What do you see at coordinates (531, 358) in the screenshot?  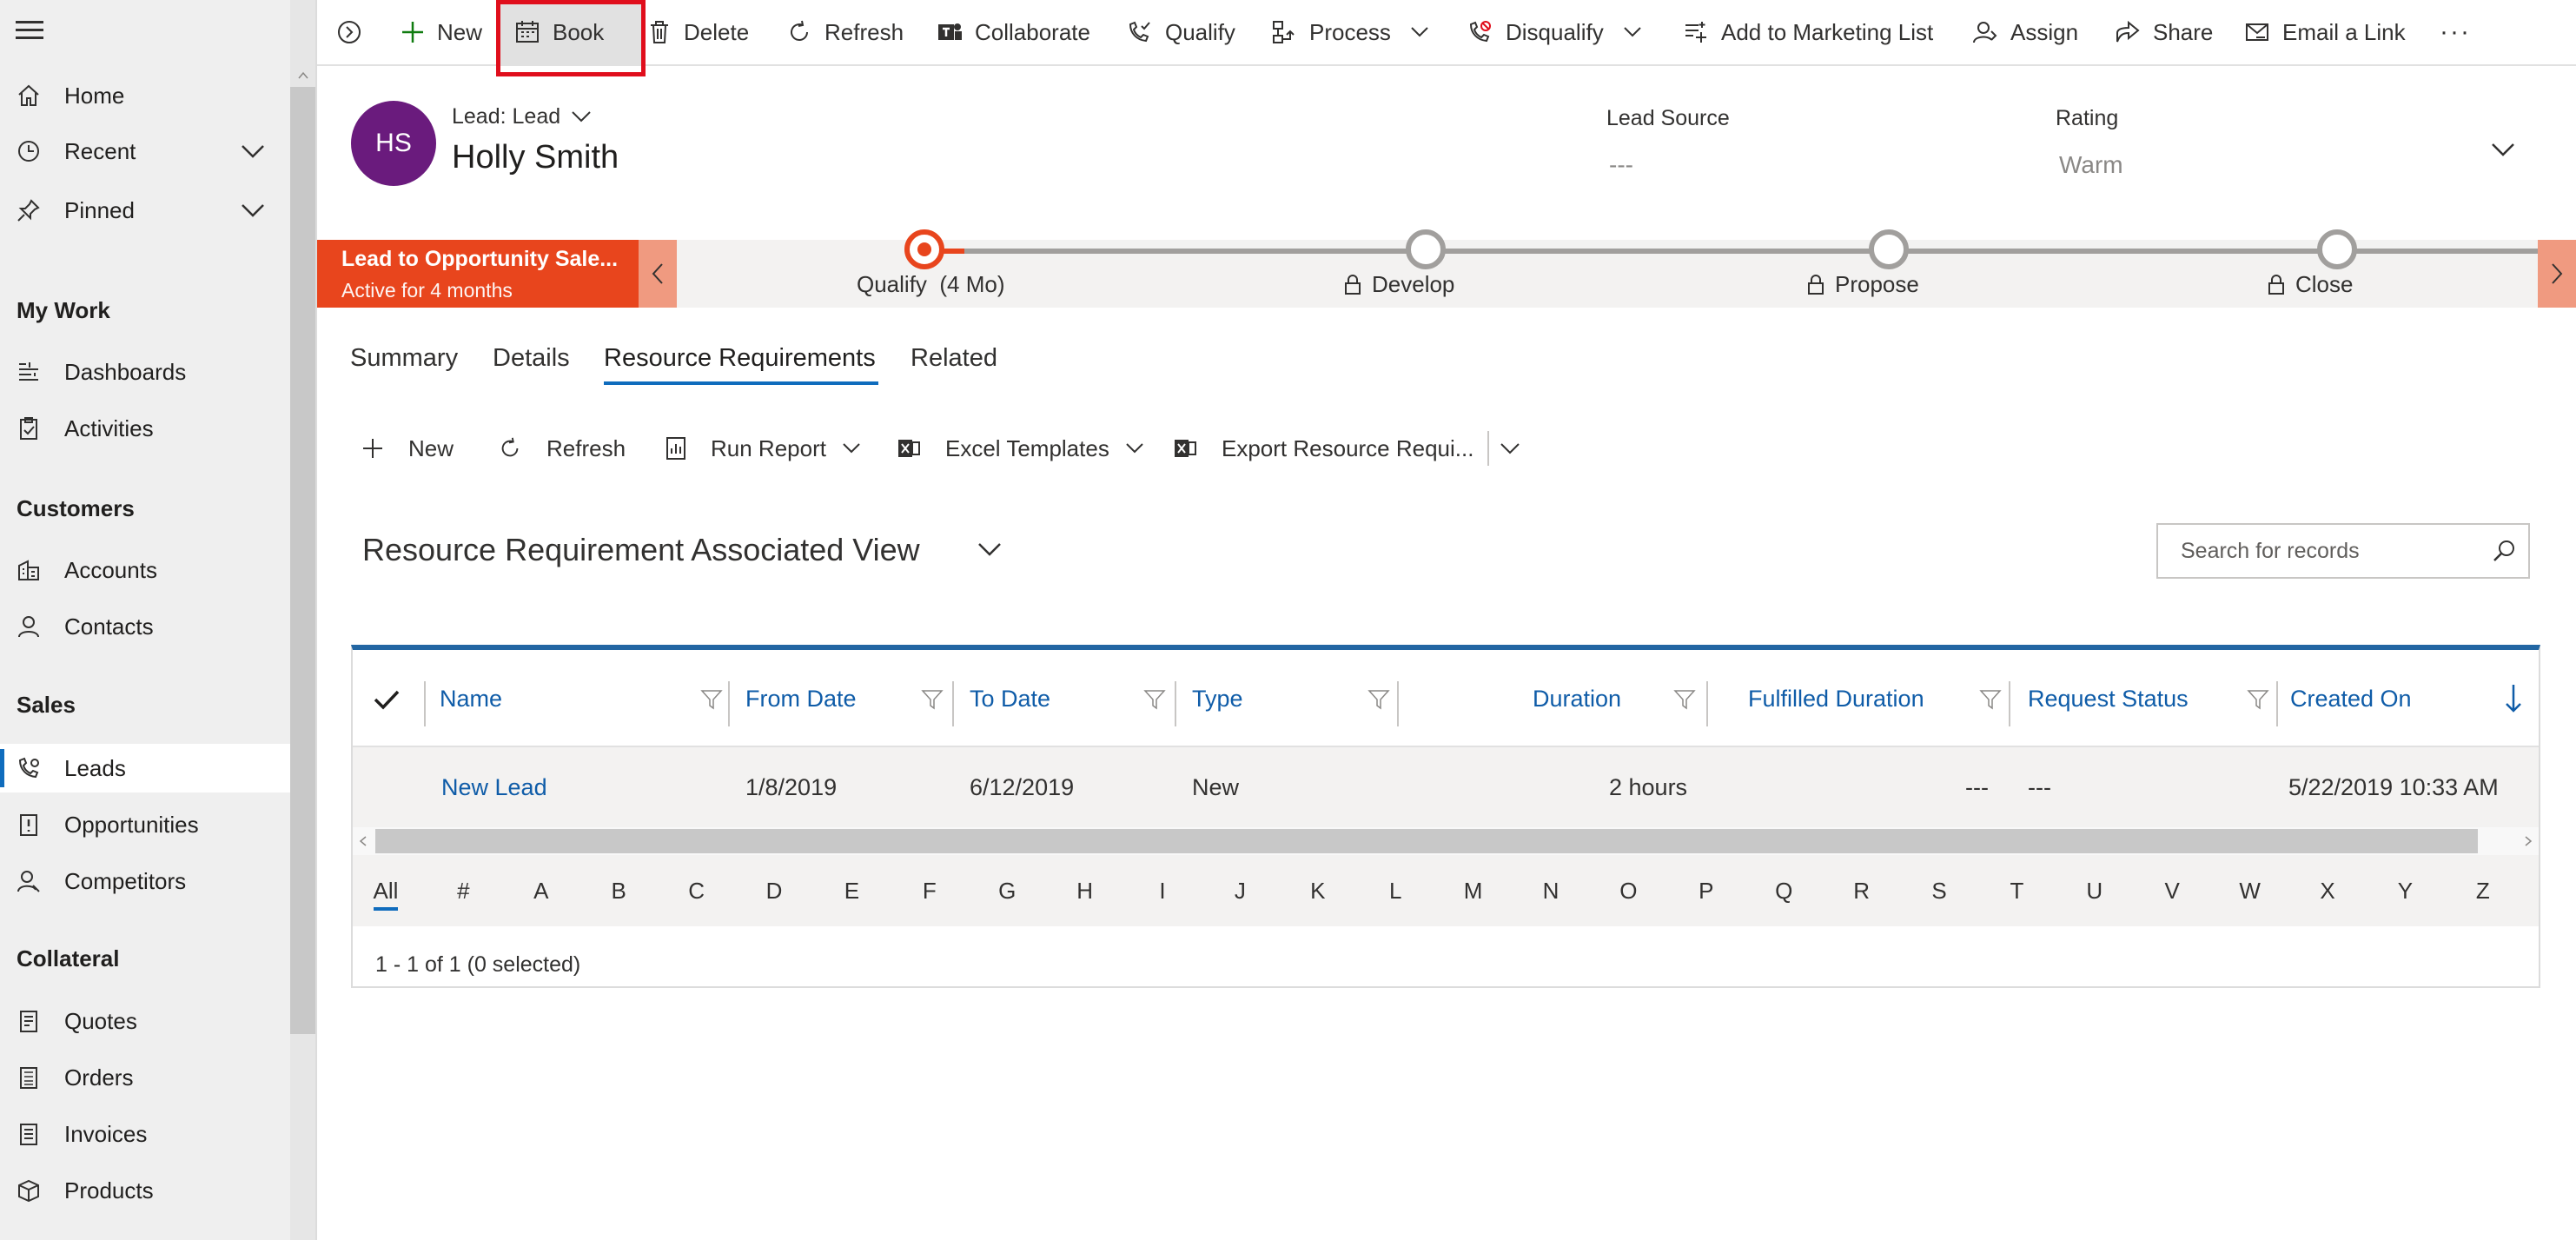 I see `tab-details: Details` at bounding box center [531, 358].